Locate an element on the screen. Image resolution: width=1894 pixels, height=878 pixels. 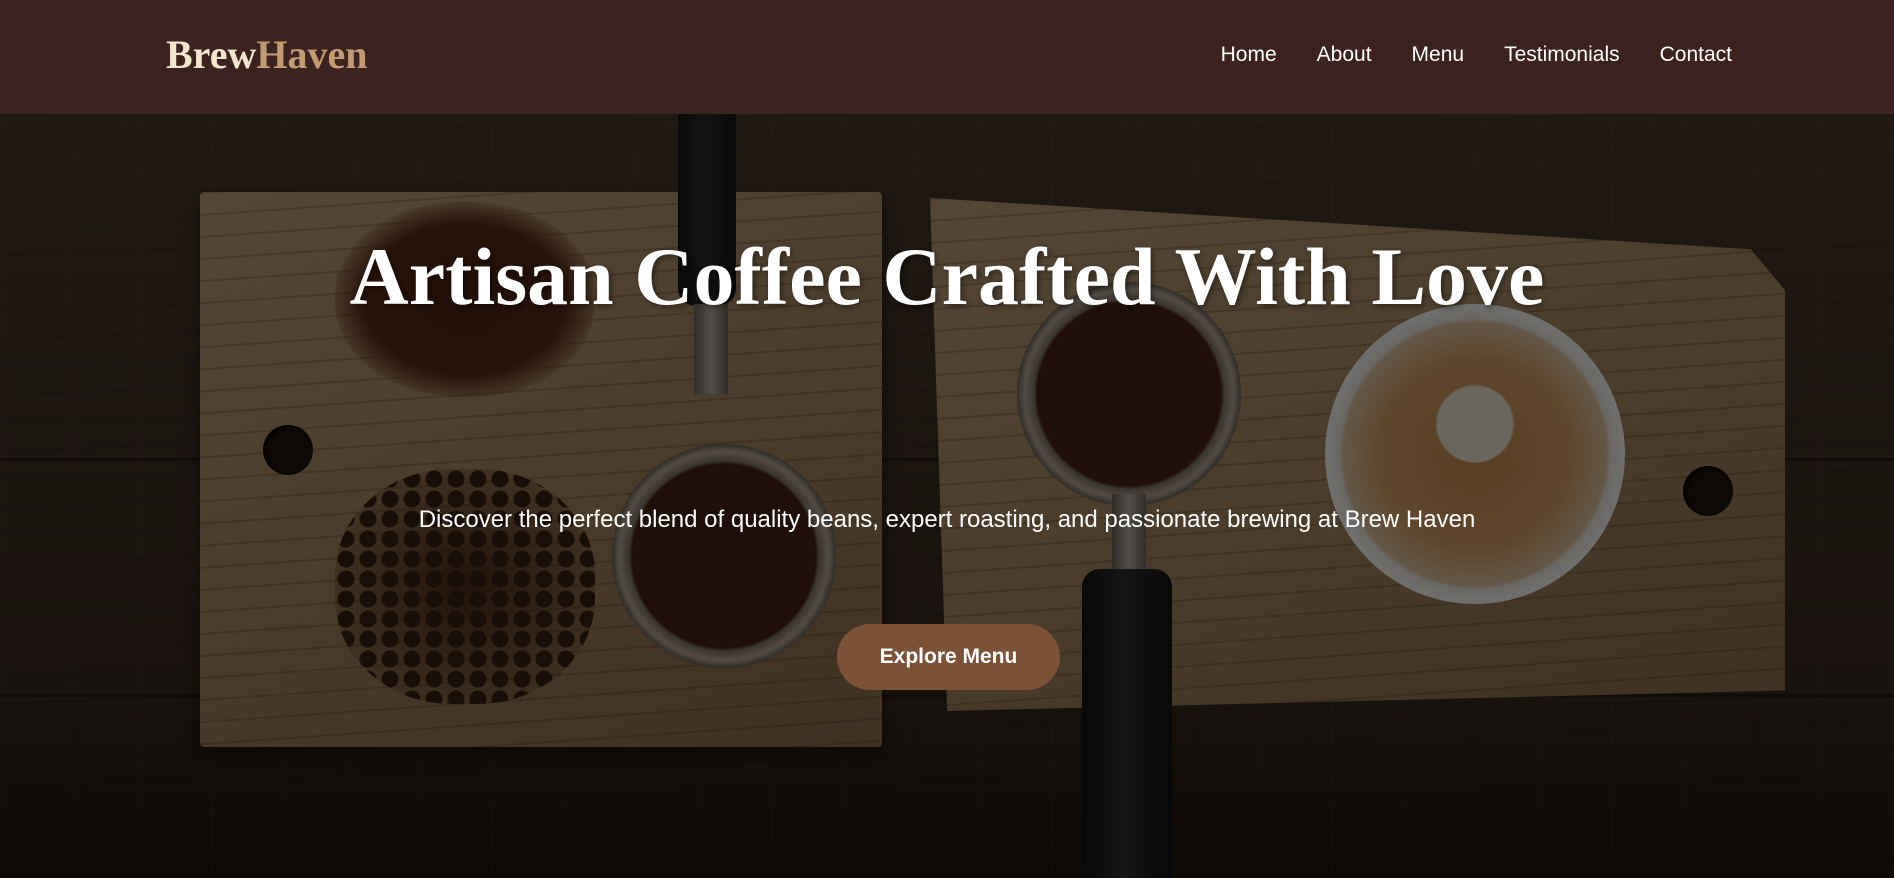
explore-menu-button: Explore Menu is located at coordinates (948, 657).